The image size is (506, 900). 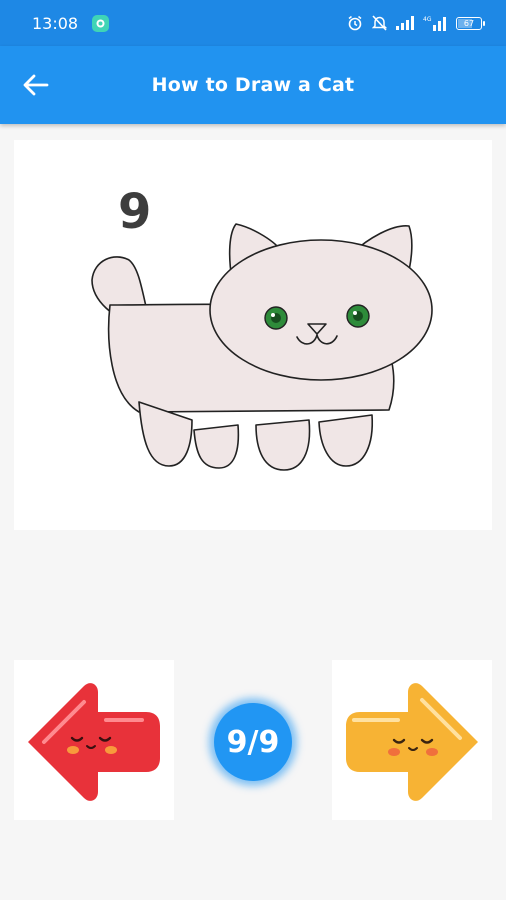 What do you see at coordinates (405, 23) in the screenshot?
I see `signal-icon` at bounding box center [405, 23].